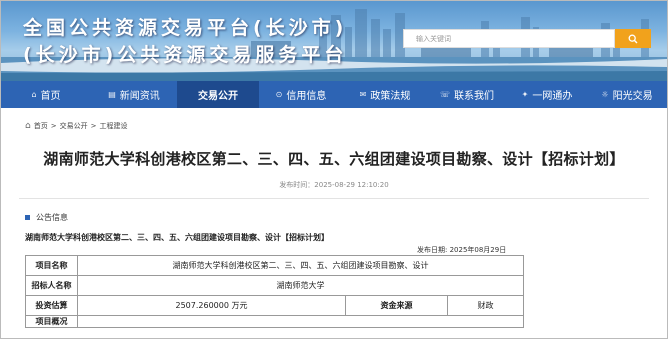 Image resolution: width=668 pixels, height=339 pixels. I want to click on info-icon: ⊙, so click(279, 94).